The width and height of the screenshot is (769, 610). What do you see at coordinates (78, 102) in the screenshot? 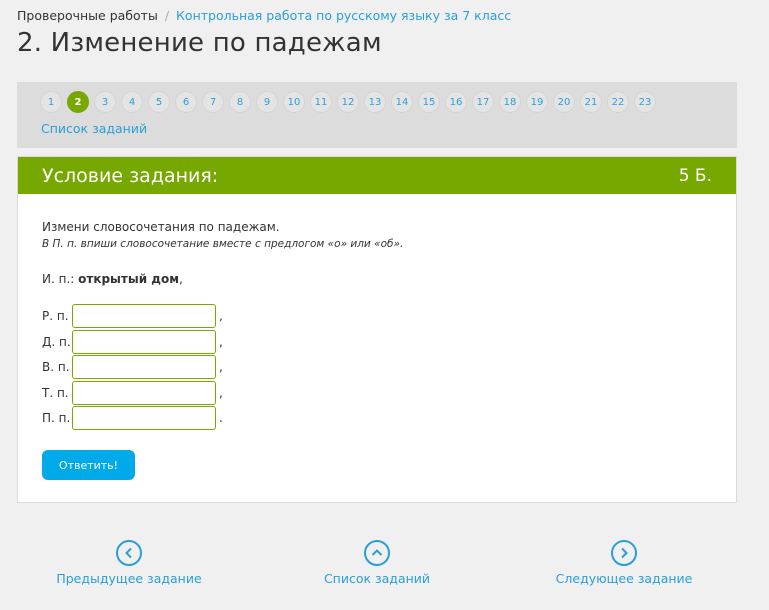
I see `pager-item-2: 2` at bounding box center [78, 102].